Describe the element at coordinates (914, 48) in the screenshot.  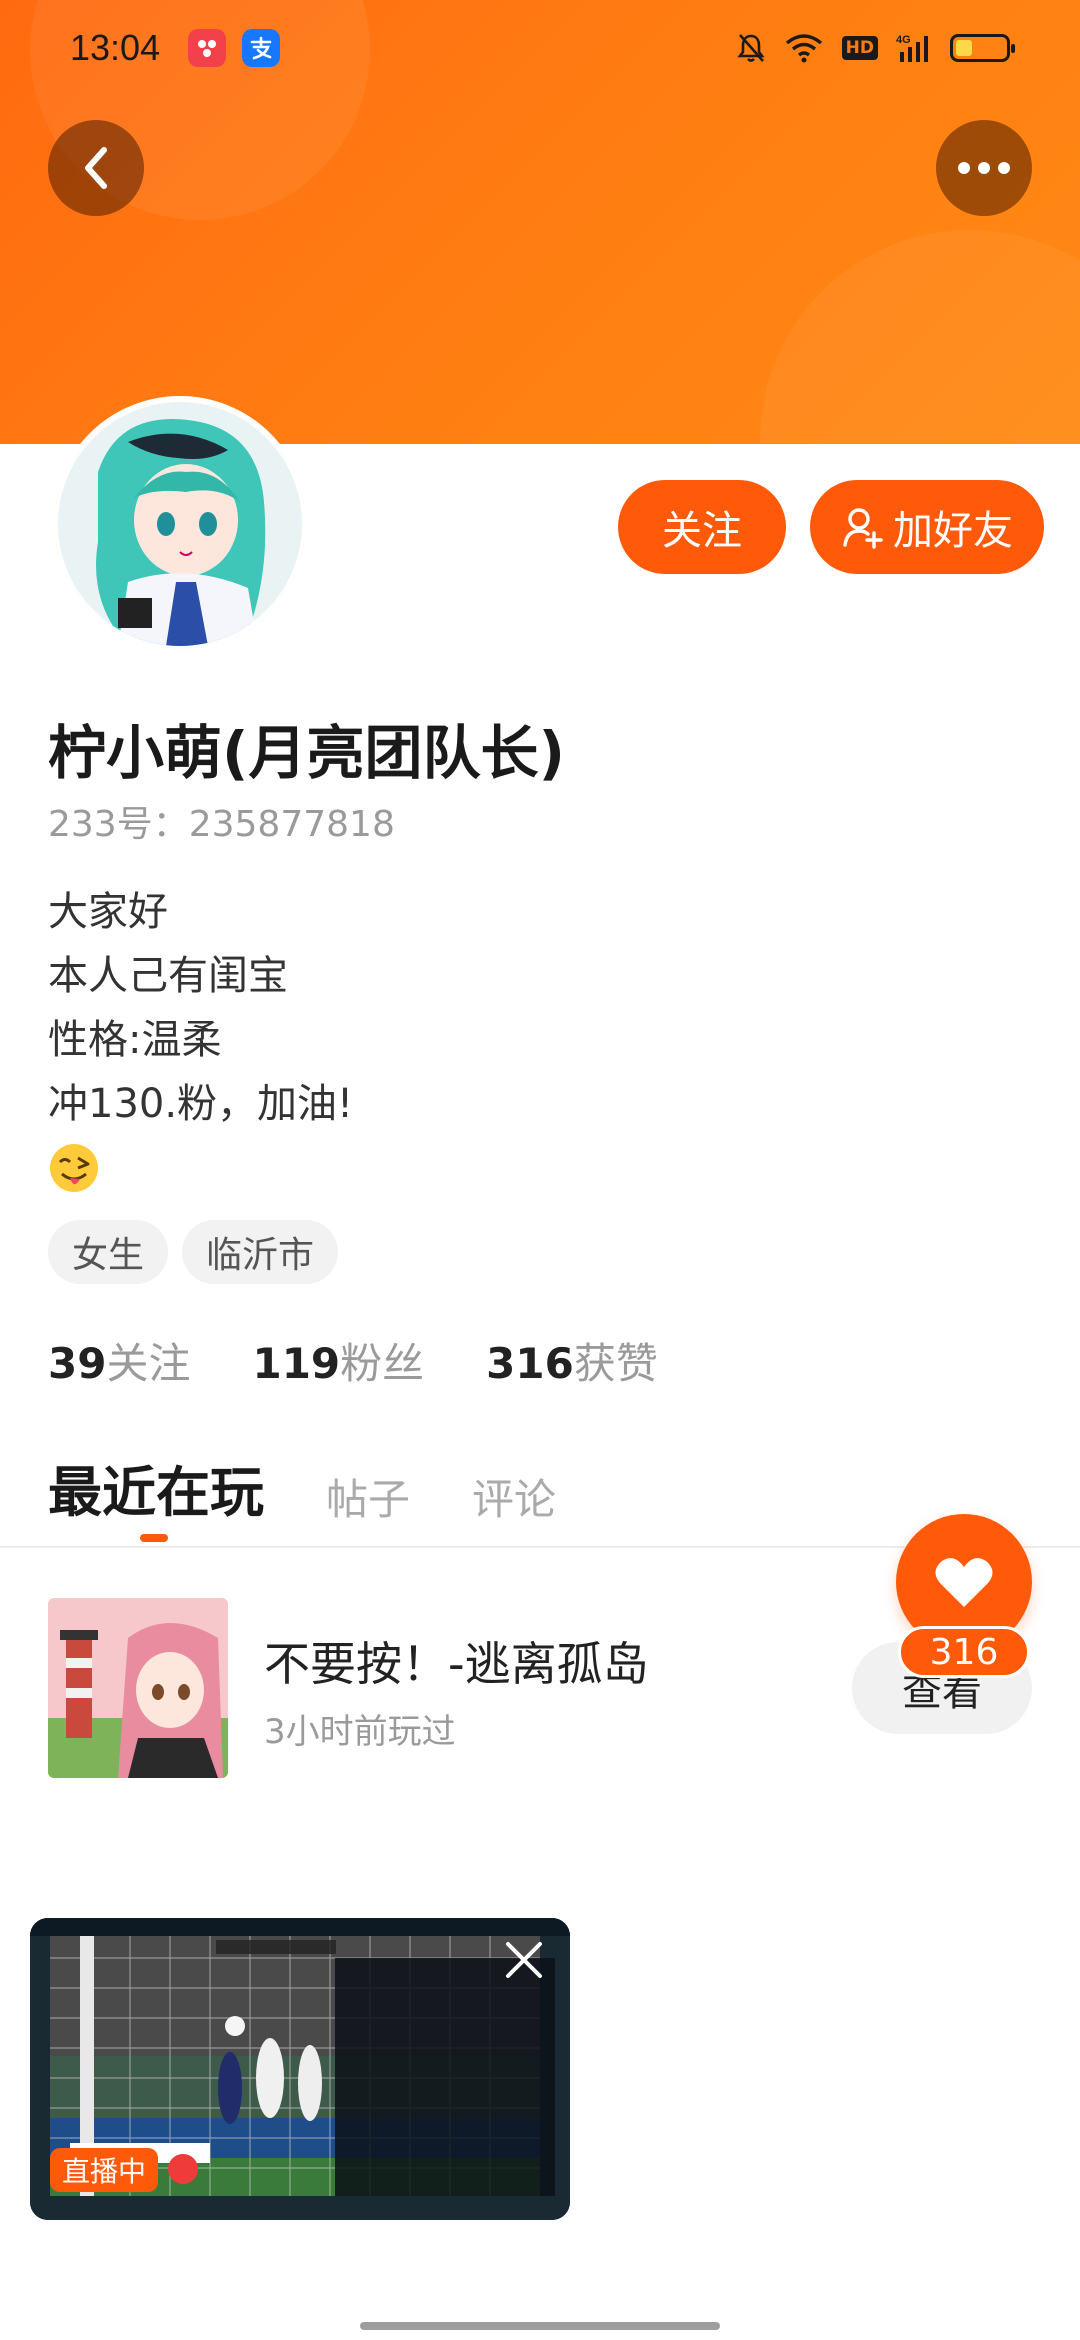
I see `signal-icon: 4G` at that location.